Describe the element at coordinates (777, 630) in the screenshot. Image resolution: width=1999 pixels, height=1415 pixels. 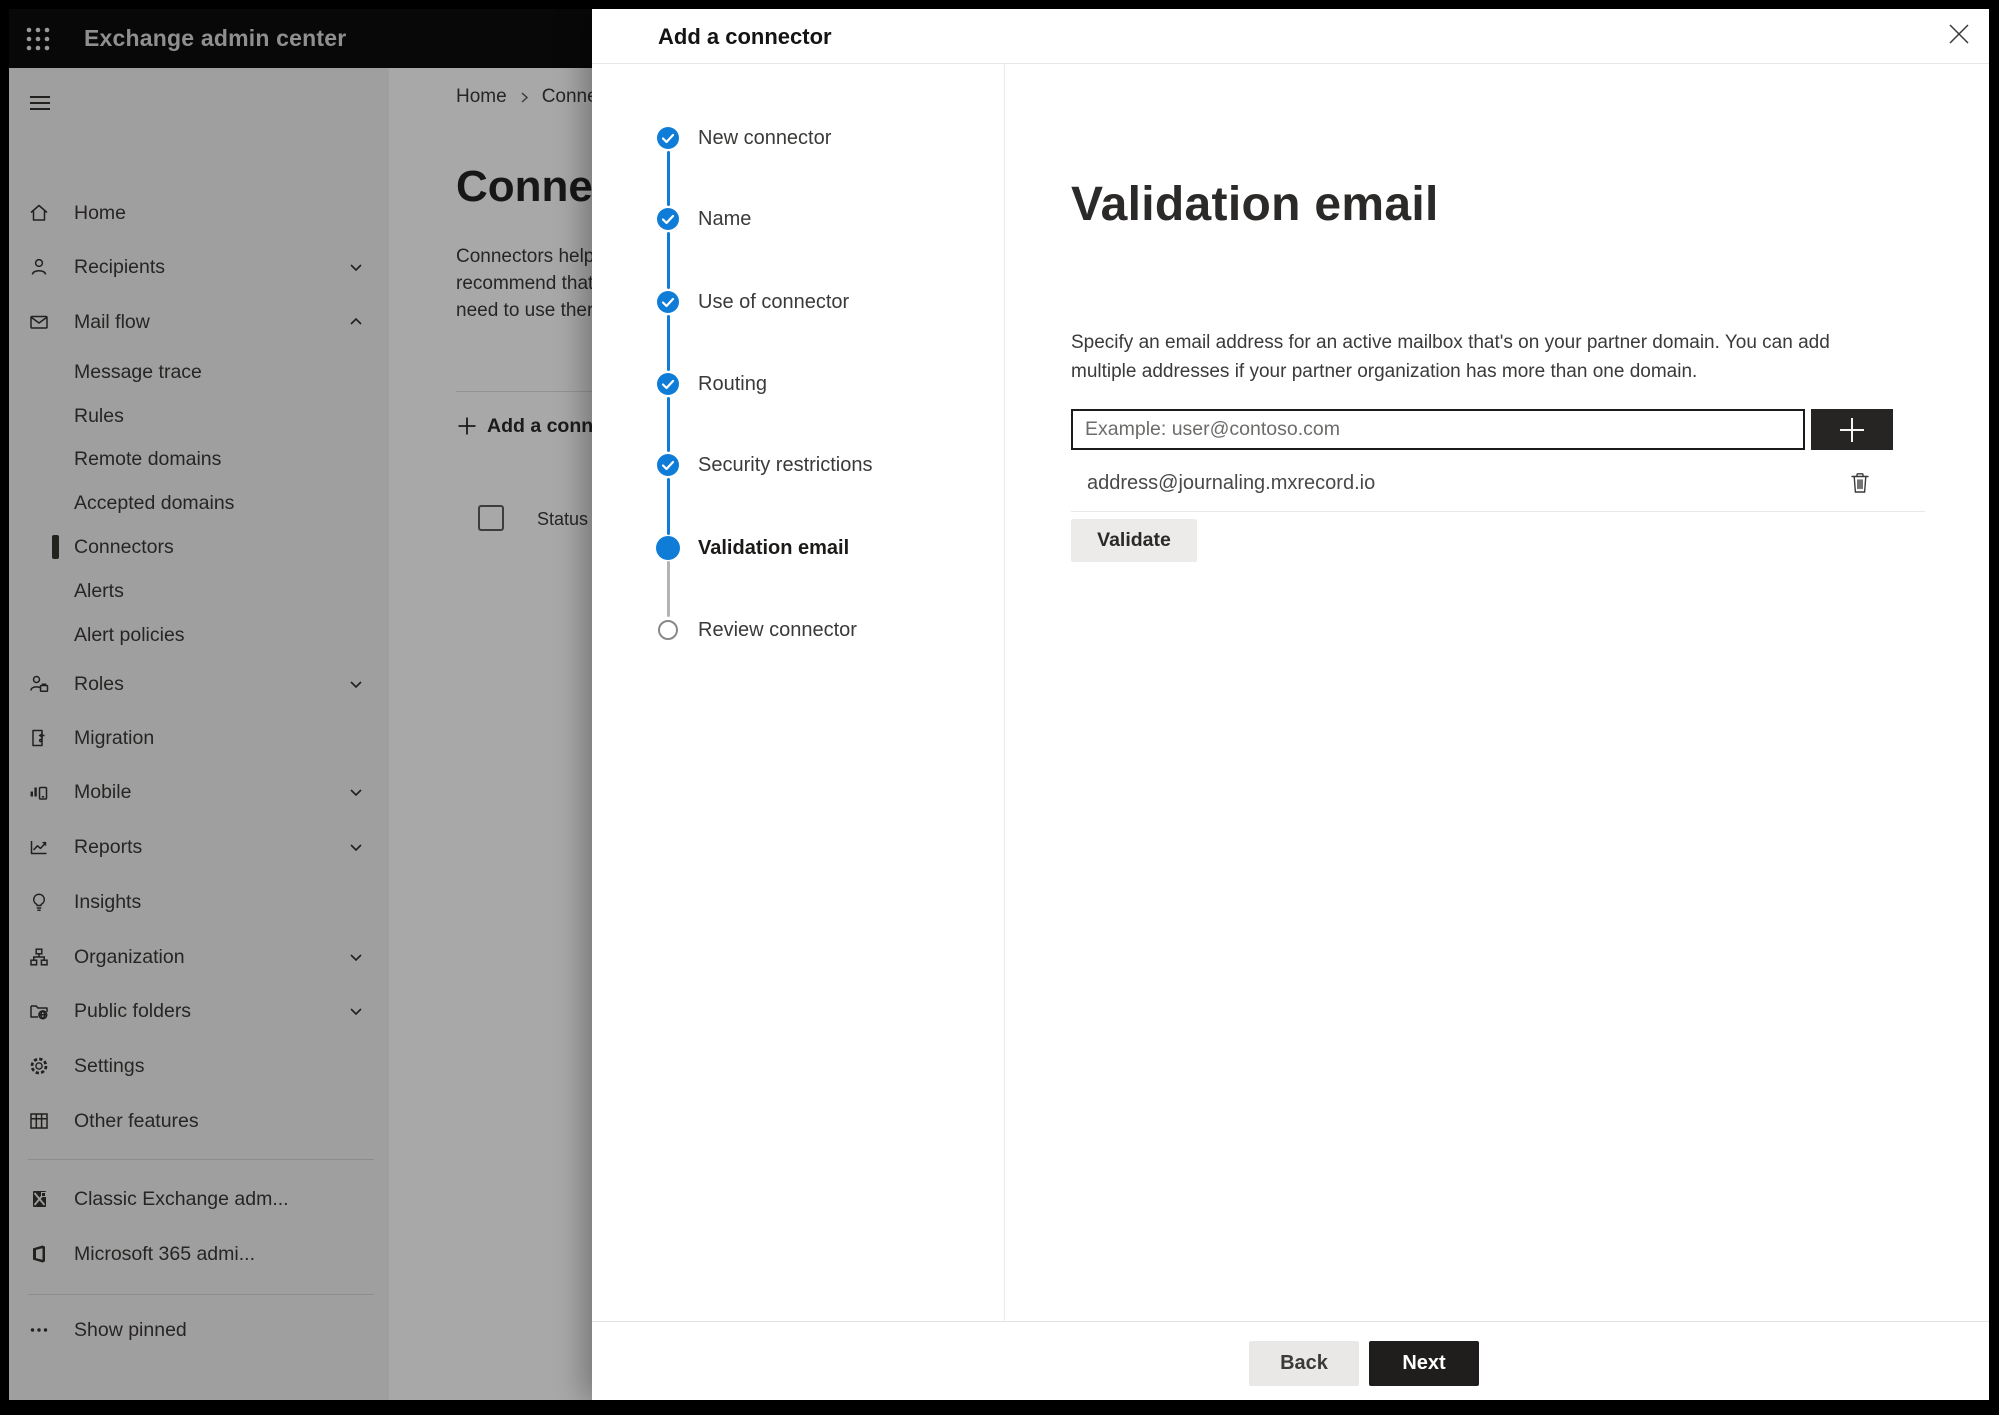
I see `step-label: Review connector` at that location.